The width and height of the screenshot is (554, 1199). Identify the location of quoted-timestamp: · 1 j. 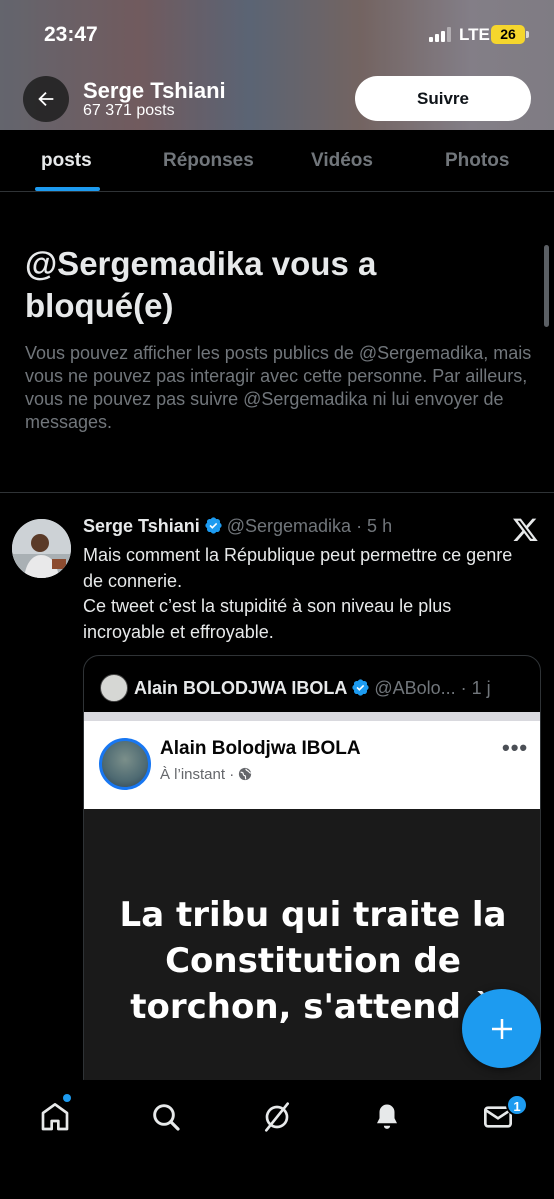
(475, 688).